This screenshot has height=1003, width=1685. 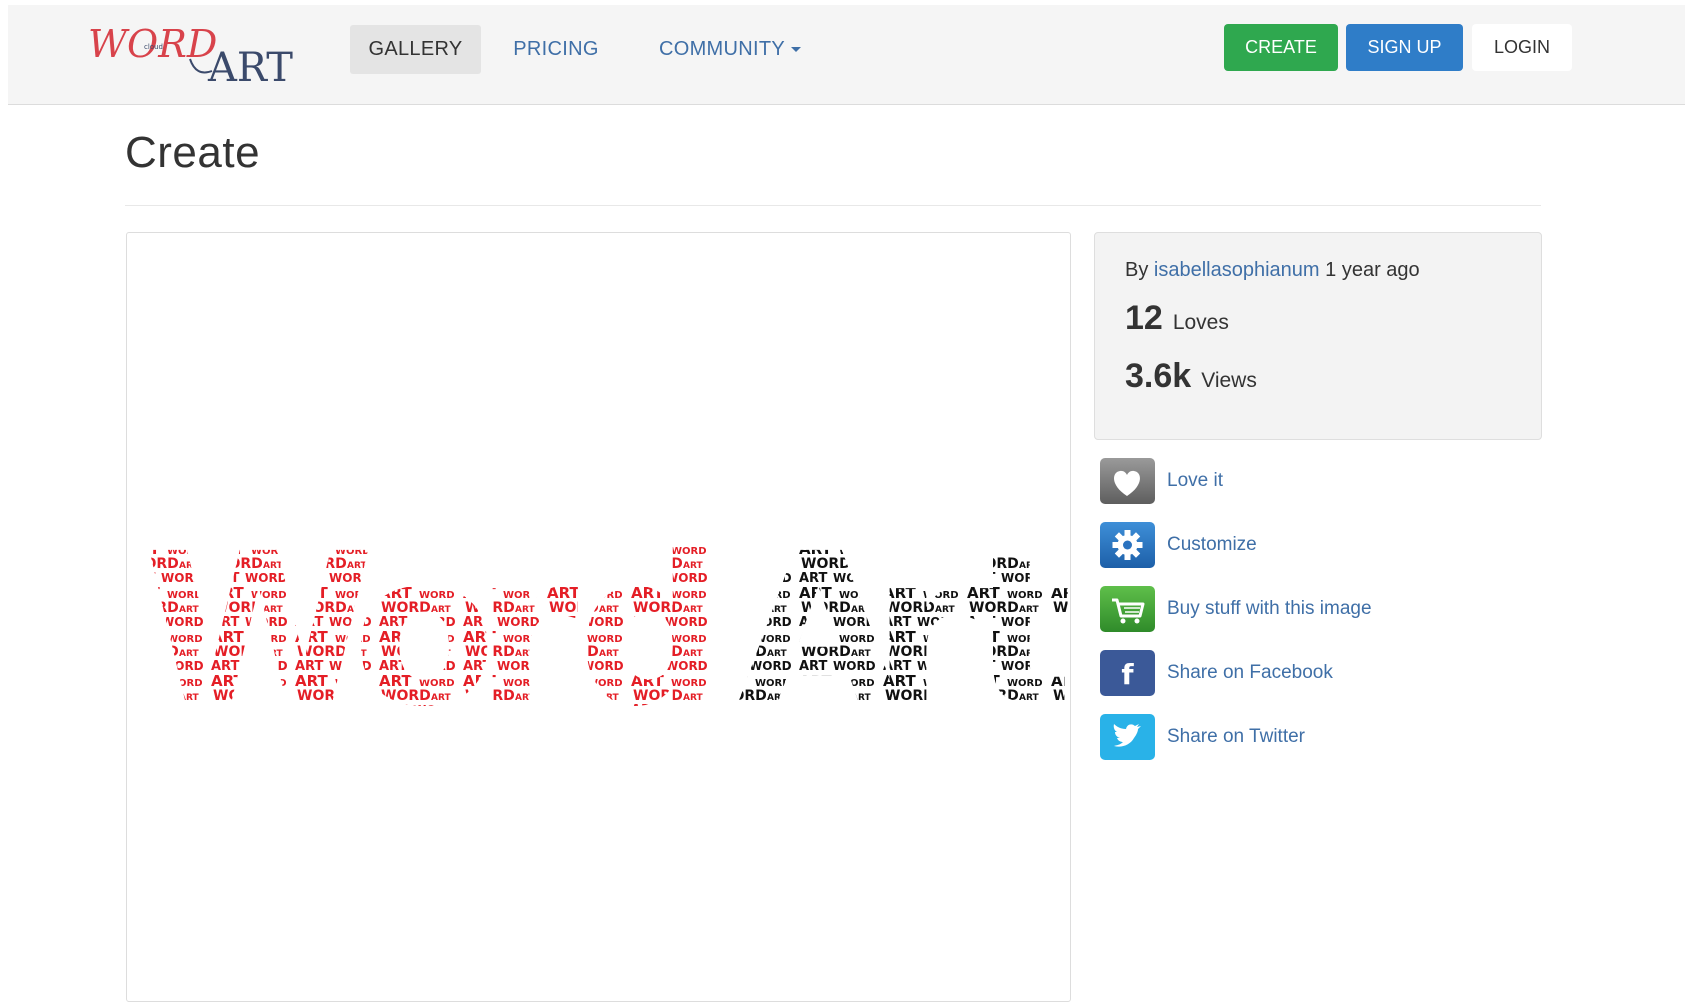 I want to click on share-facebook-action: f Share on Facebook, so click(x=1315, y=673).